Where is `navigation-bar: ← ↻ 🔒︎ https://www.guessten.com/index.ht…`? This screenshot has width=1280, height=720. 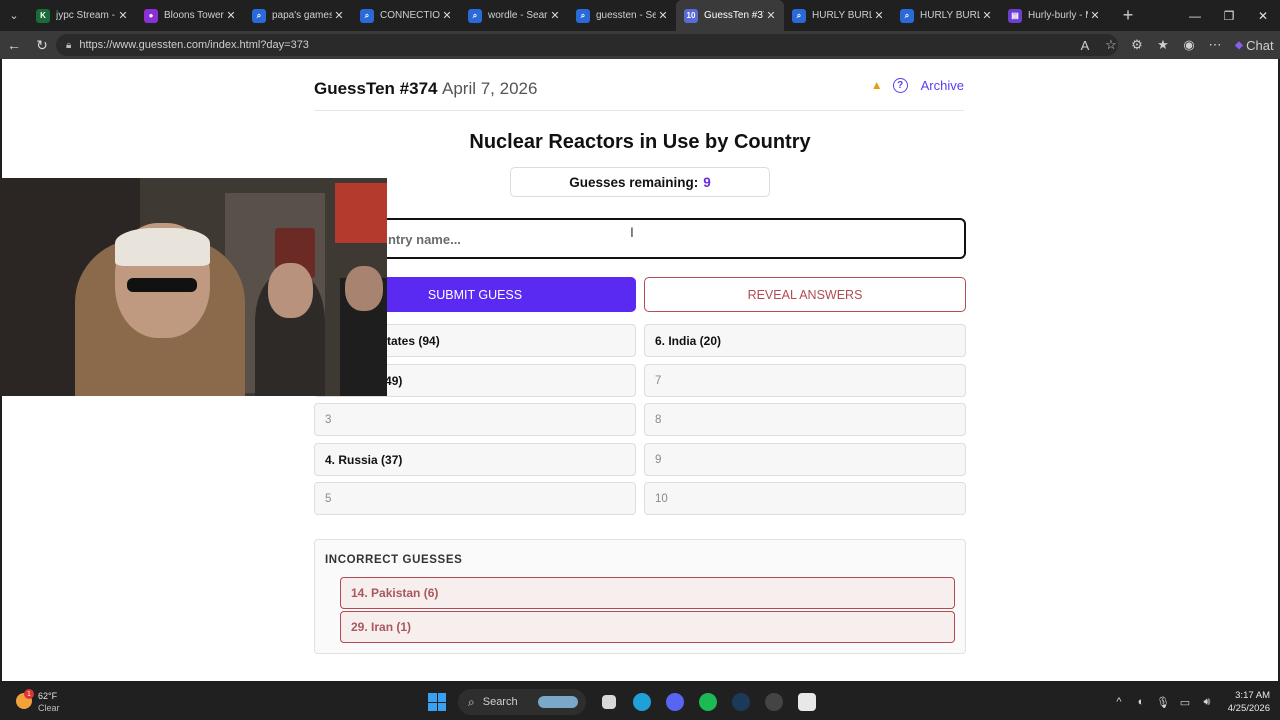
navigation-bar: ← ↻ 🔒︎ https://www.guessten.com/index.ht… is located at coordinates (640, 45).